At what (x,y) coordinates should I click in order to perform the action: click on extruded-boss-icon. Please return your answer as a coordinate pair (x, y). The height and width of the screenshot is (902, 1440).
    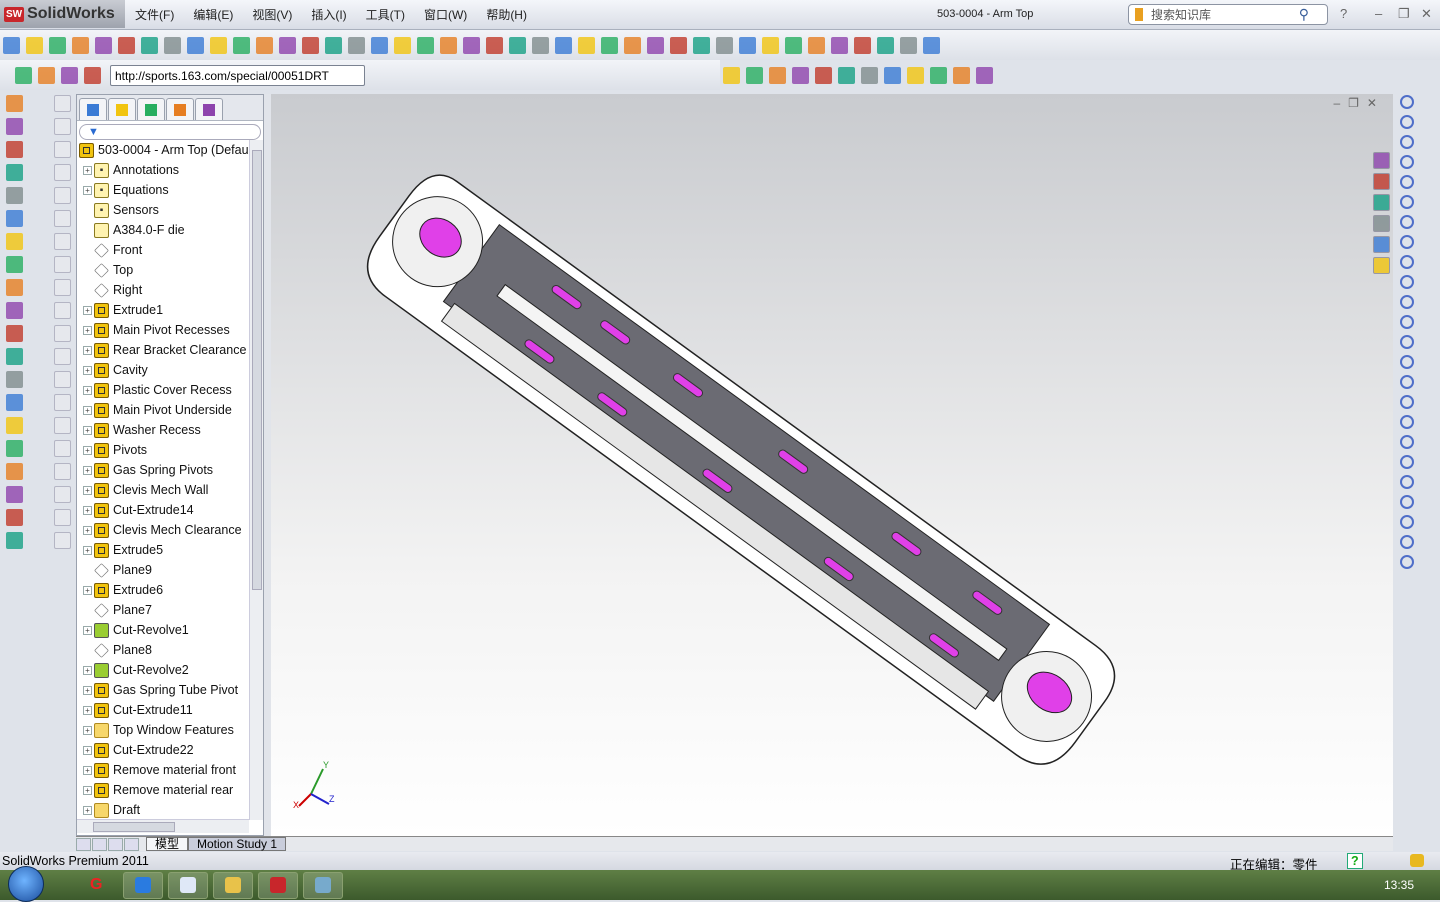
    Looking at the image, I should click on (14, 103).